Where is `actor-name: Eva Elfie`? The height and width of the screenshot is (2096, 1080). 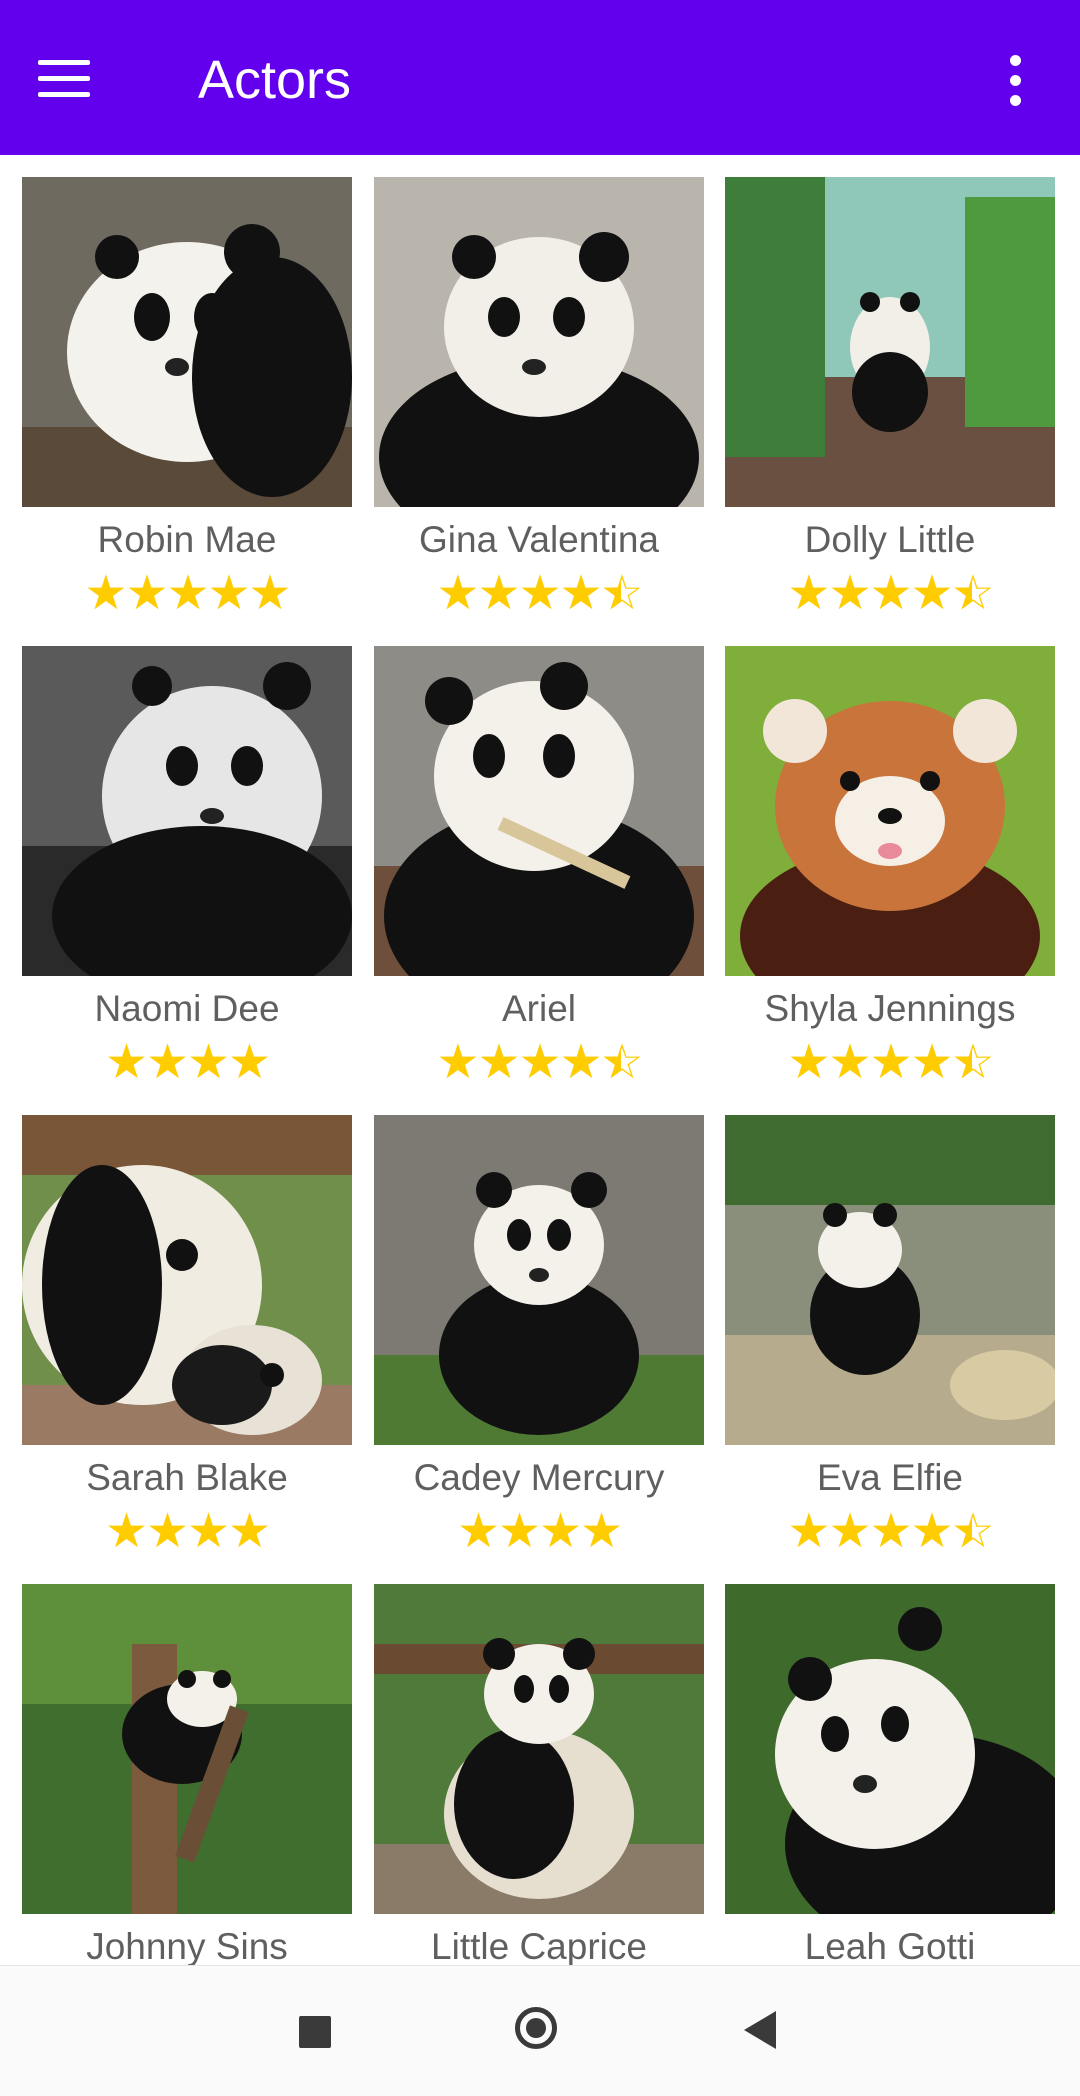
actor-name: Eva Elfie is located at coordinates (889, 1477).